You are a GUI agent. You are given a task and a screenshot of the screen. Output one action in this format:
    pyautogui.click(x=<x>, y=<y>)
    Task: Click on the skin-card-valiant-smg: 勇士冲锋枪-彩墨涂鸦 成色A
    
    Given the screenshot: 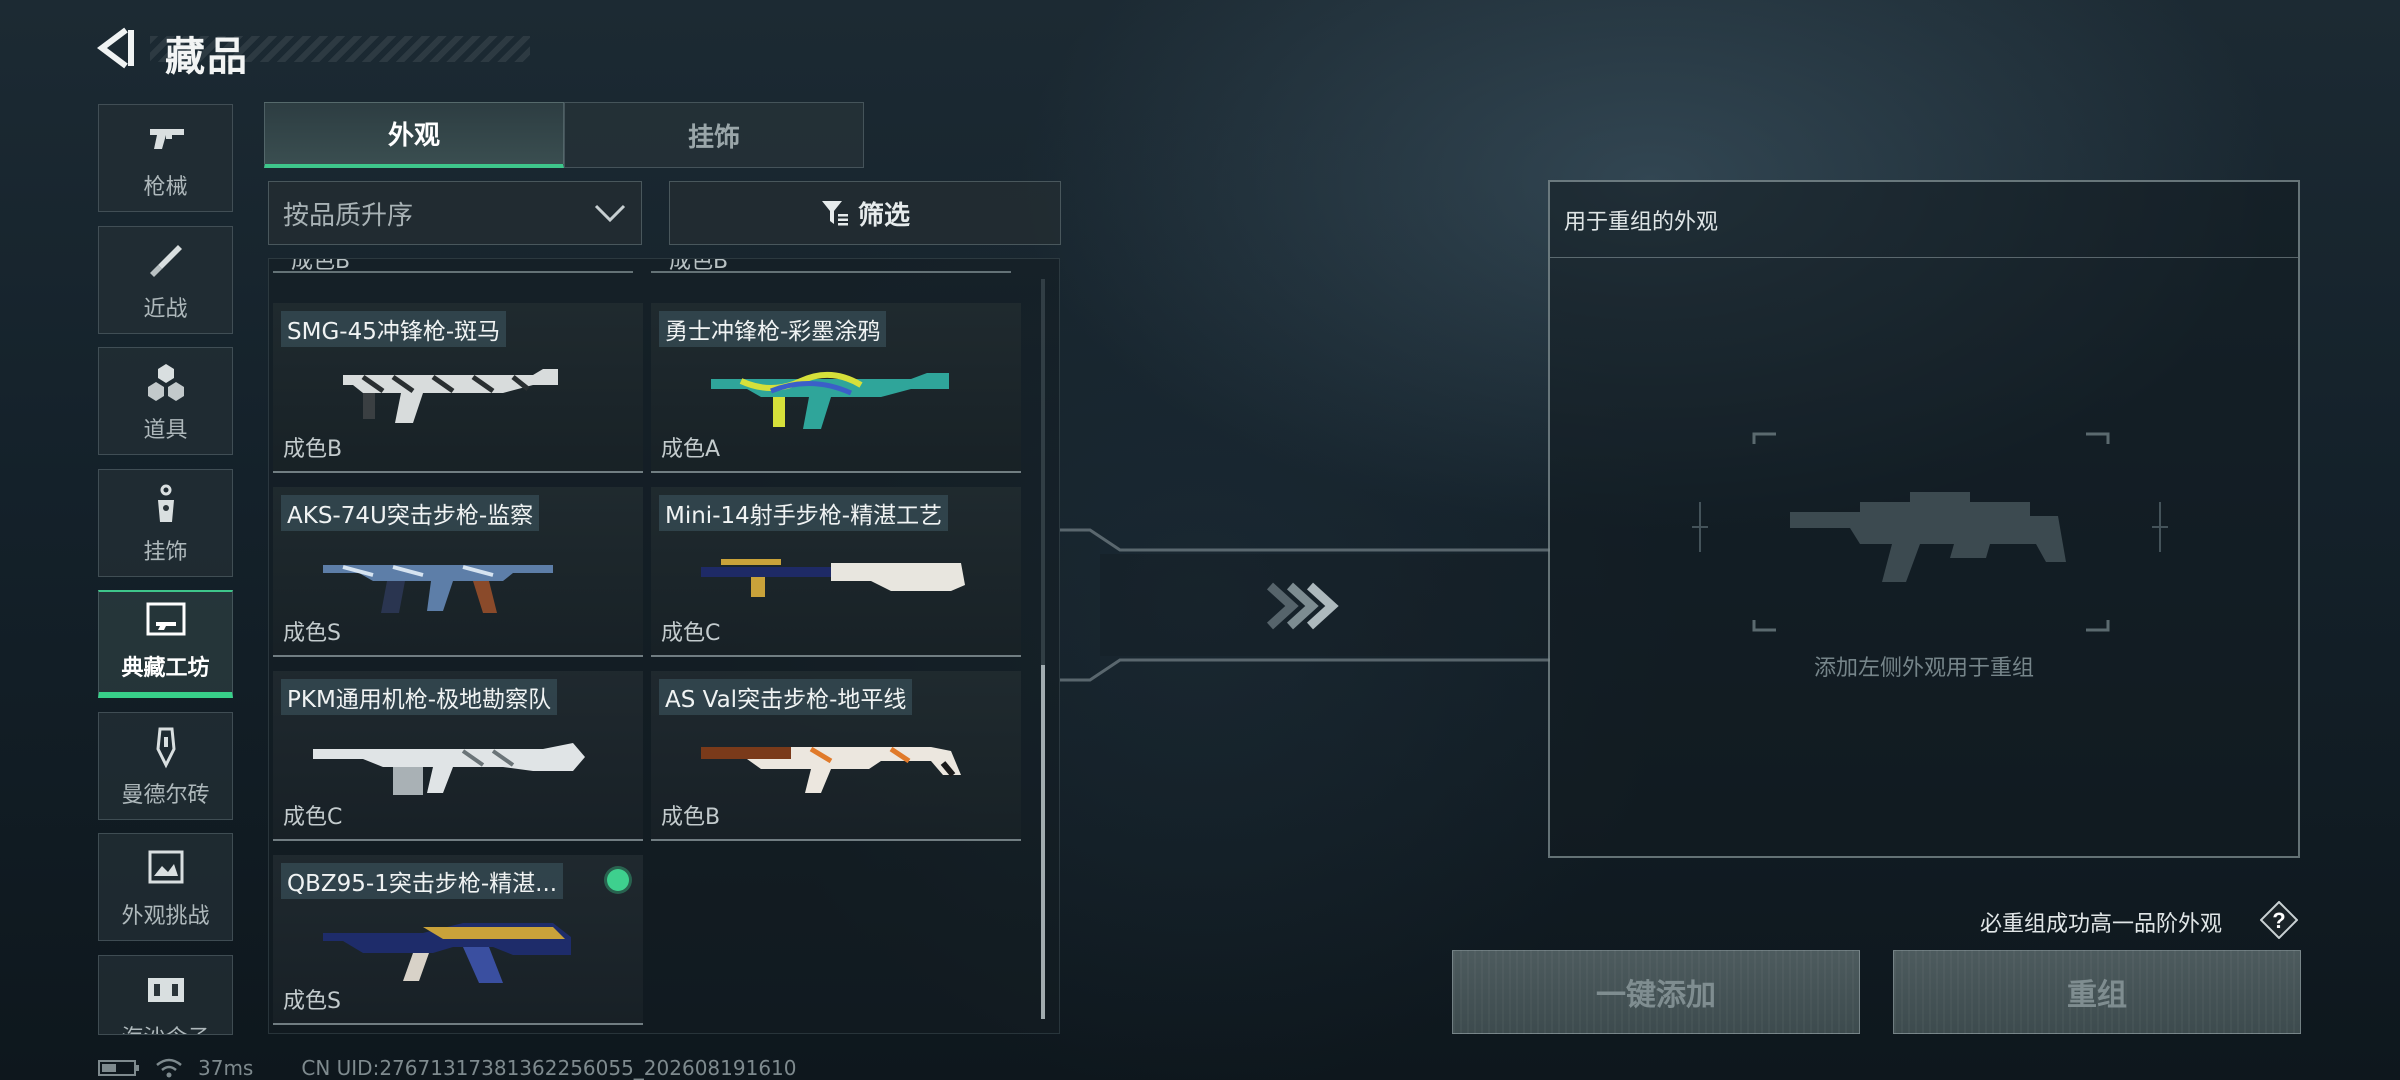 What is the action you would take?
    pyautogui.click(x=836, y=388)
    